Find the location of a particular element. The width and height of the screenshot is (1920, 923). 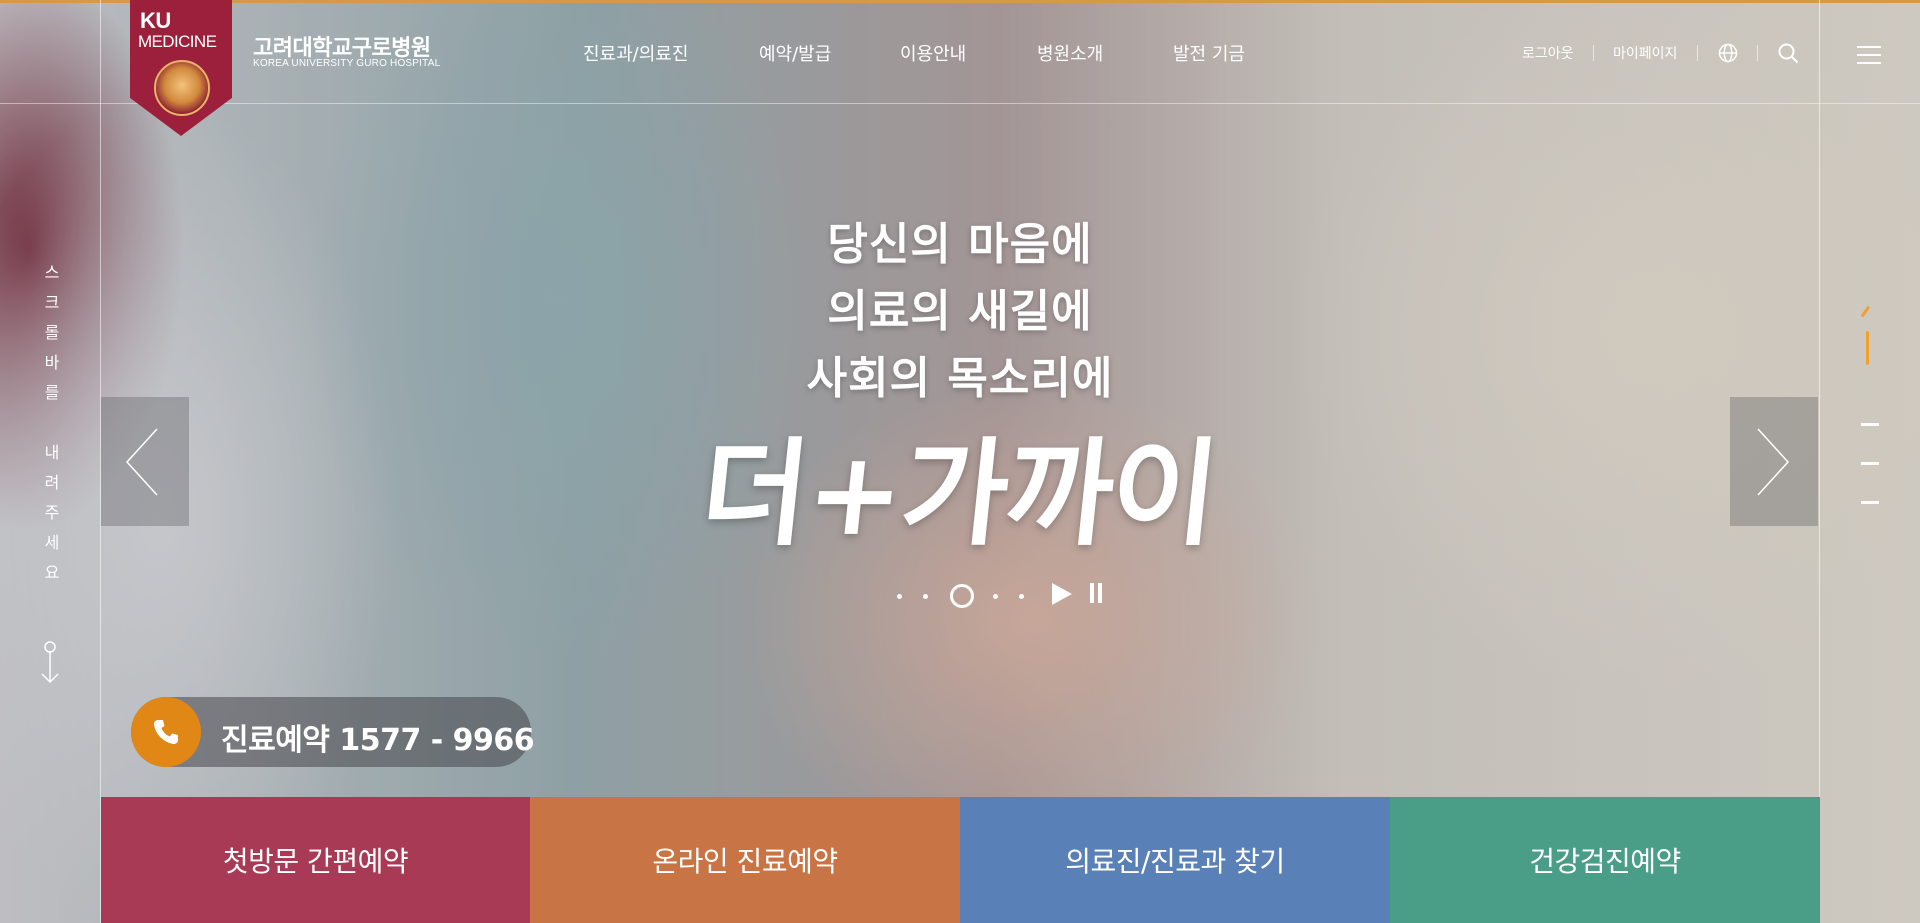

play-icon is located at coordinates (1062, 594).